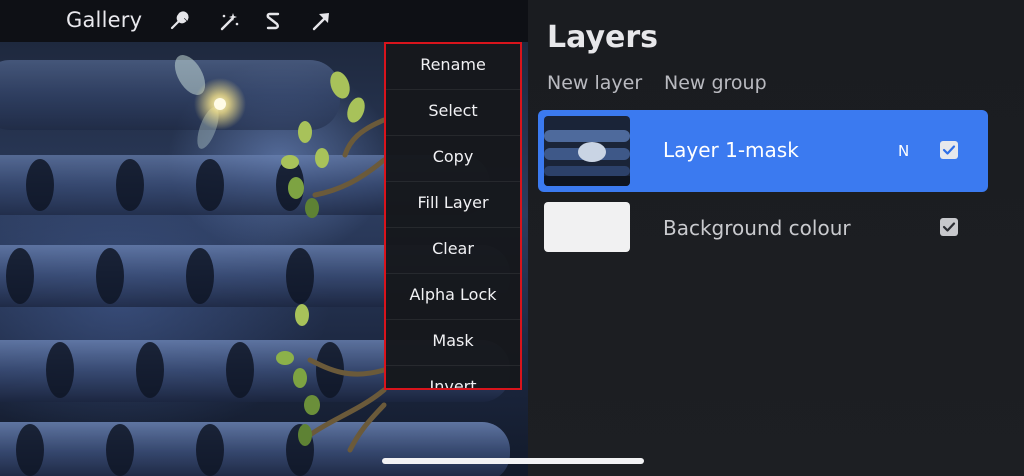 The height and width of the screenshot is (476, 1024). Describe the element at coordinates (273, 21) in the screenshot. I see `selection-icon` at that location.